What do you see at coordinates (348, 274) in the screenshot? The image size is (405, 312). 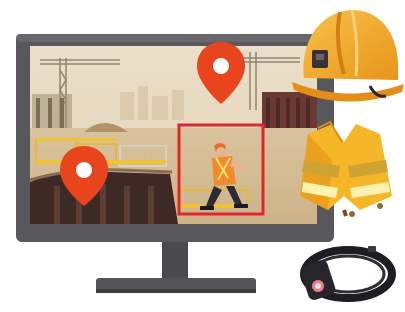 I see `wristband-tracker-icon` at bounding box center [348, 274].